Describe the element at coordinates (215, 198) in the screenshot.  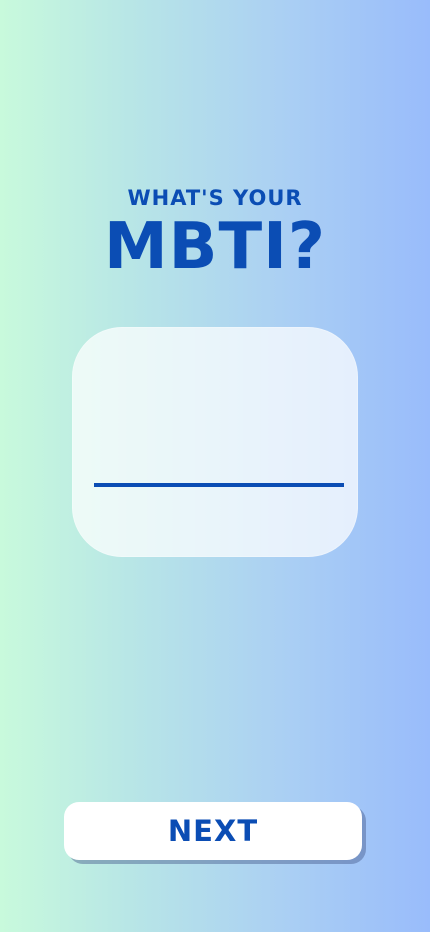
I see `headline-small: WHAT'S YOUR` at that location.